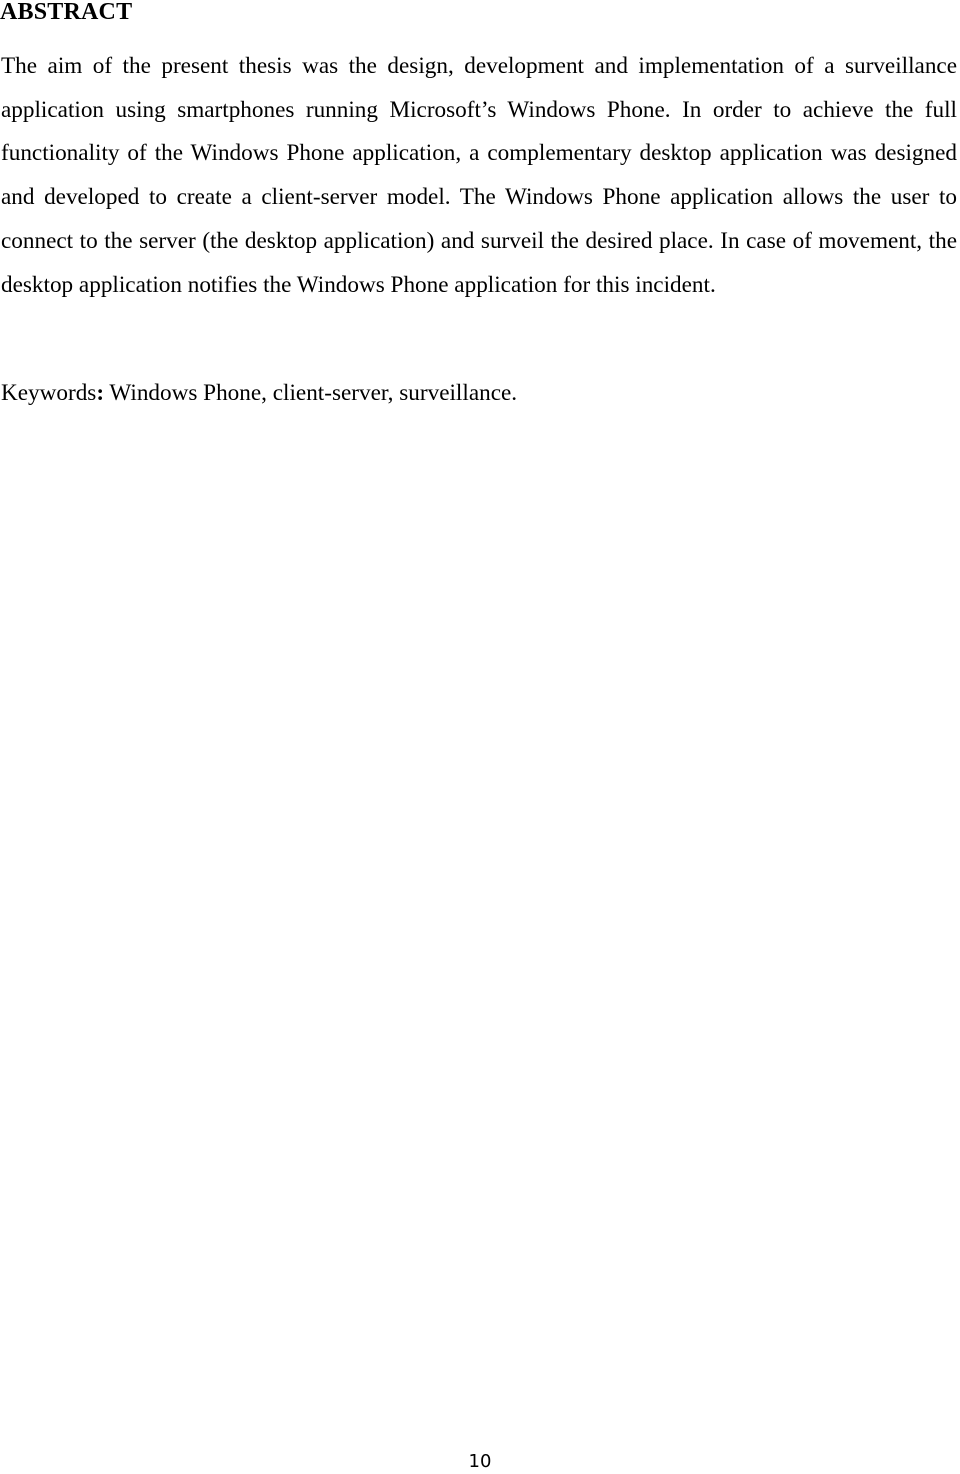 This screenshot has height=1474, width=960. What do you see at coordinates (66, 12) in the screenshot?
I see `abstract-heading: ABSTRACT` at bounding box center [66, 12].